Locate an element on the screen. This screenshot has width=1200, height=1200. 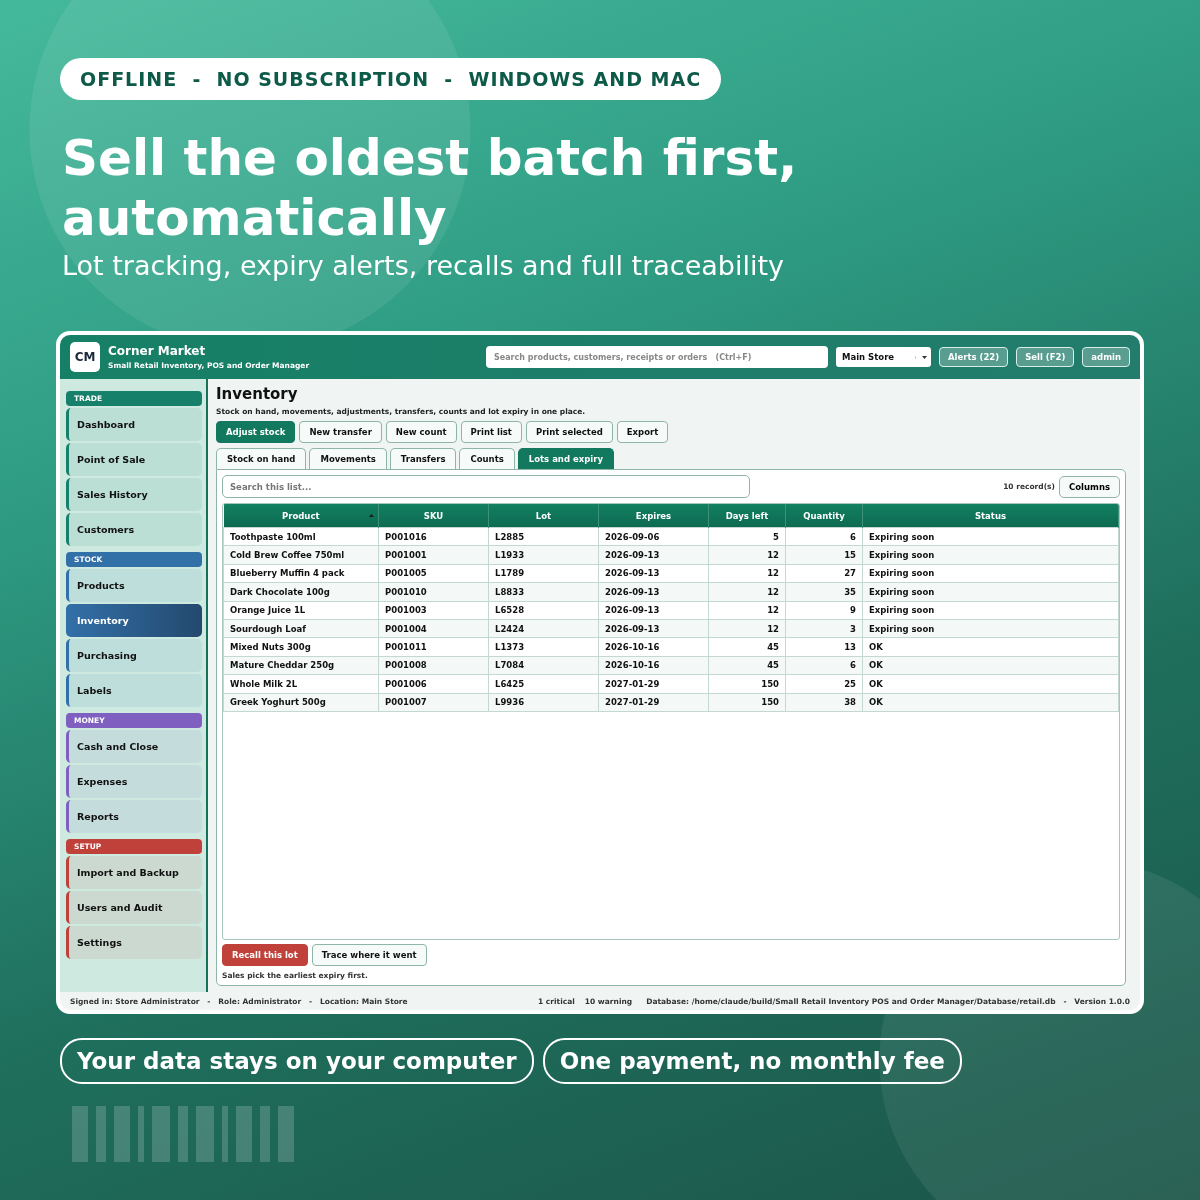
headline: Sell the oldest batch first, automatically is located at coordinates (430, 188).